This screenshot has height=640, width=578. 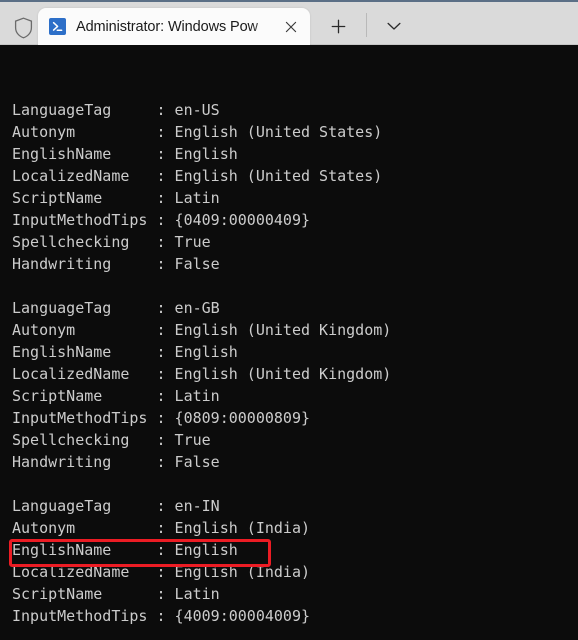 I want to click on terminal-line: Autonym : English (India), so click(x=161, y=528).